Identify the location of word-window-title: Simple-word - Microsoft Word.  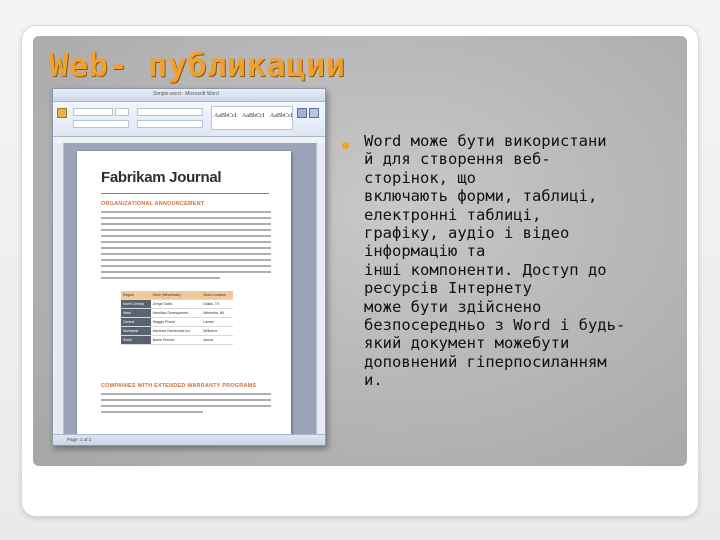
(186, 94).